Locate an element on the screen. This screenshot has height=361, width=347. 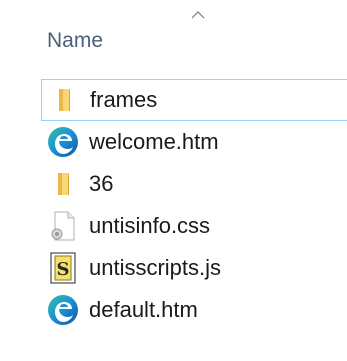
list-item-welcome: welcome.htm is located at coordinates (173, 142).